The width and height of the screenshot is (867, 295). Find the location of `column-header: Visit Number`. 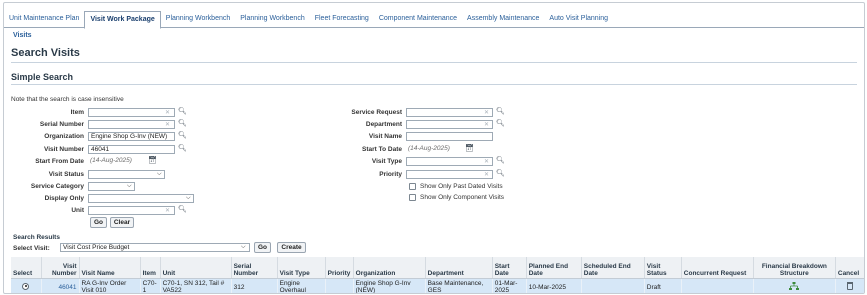

column-header: Visit Number is located at coordinates (60, 268).